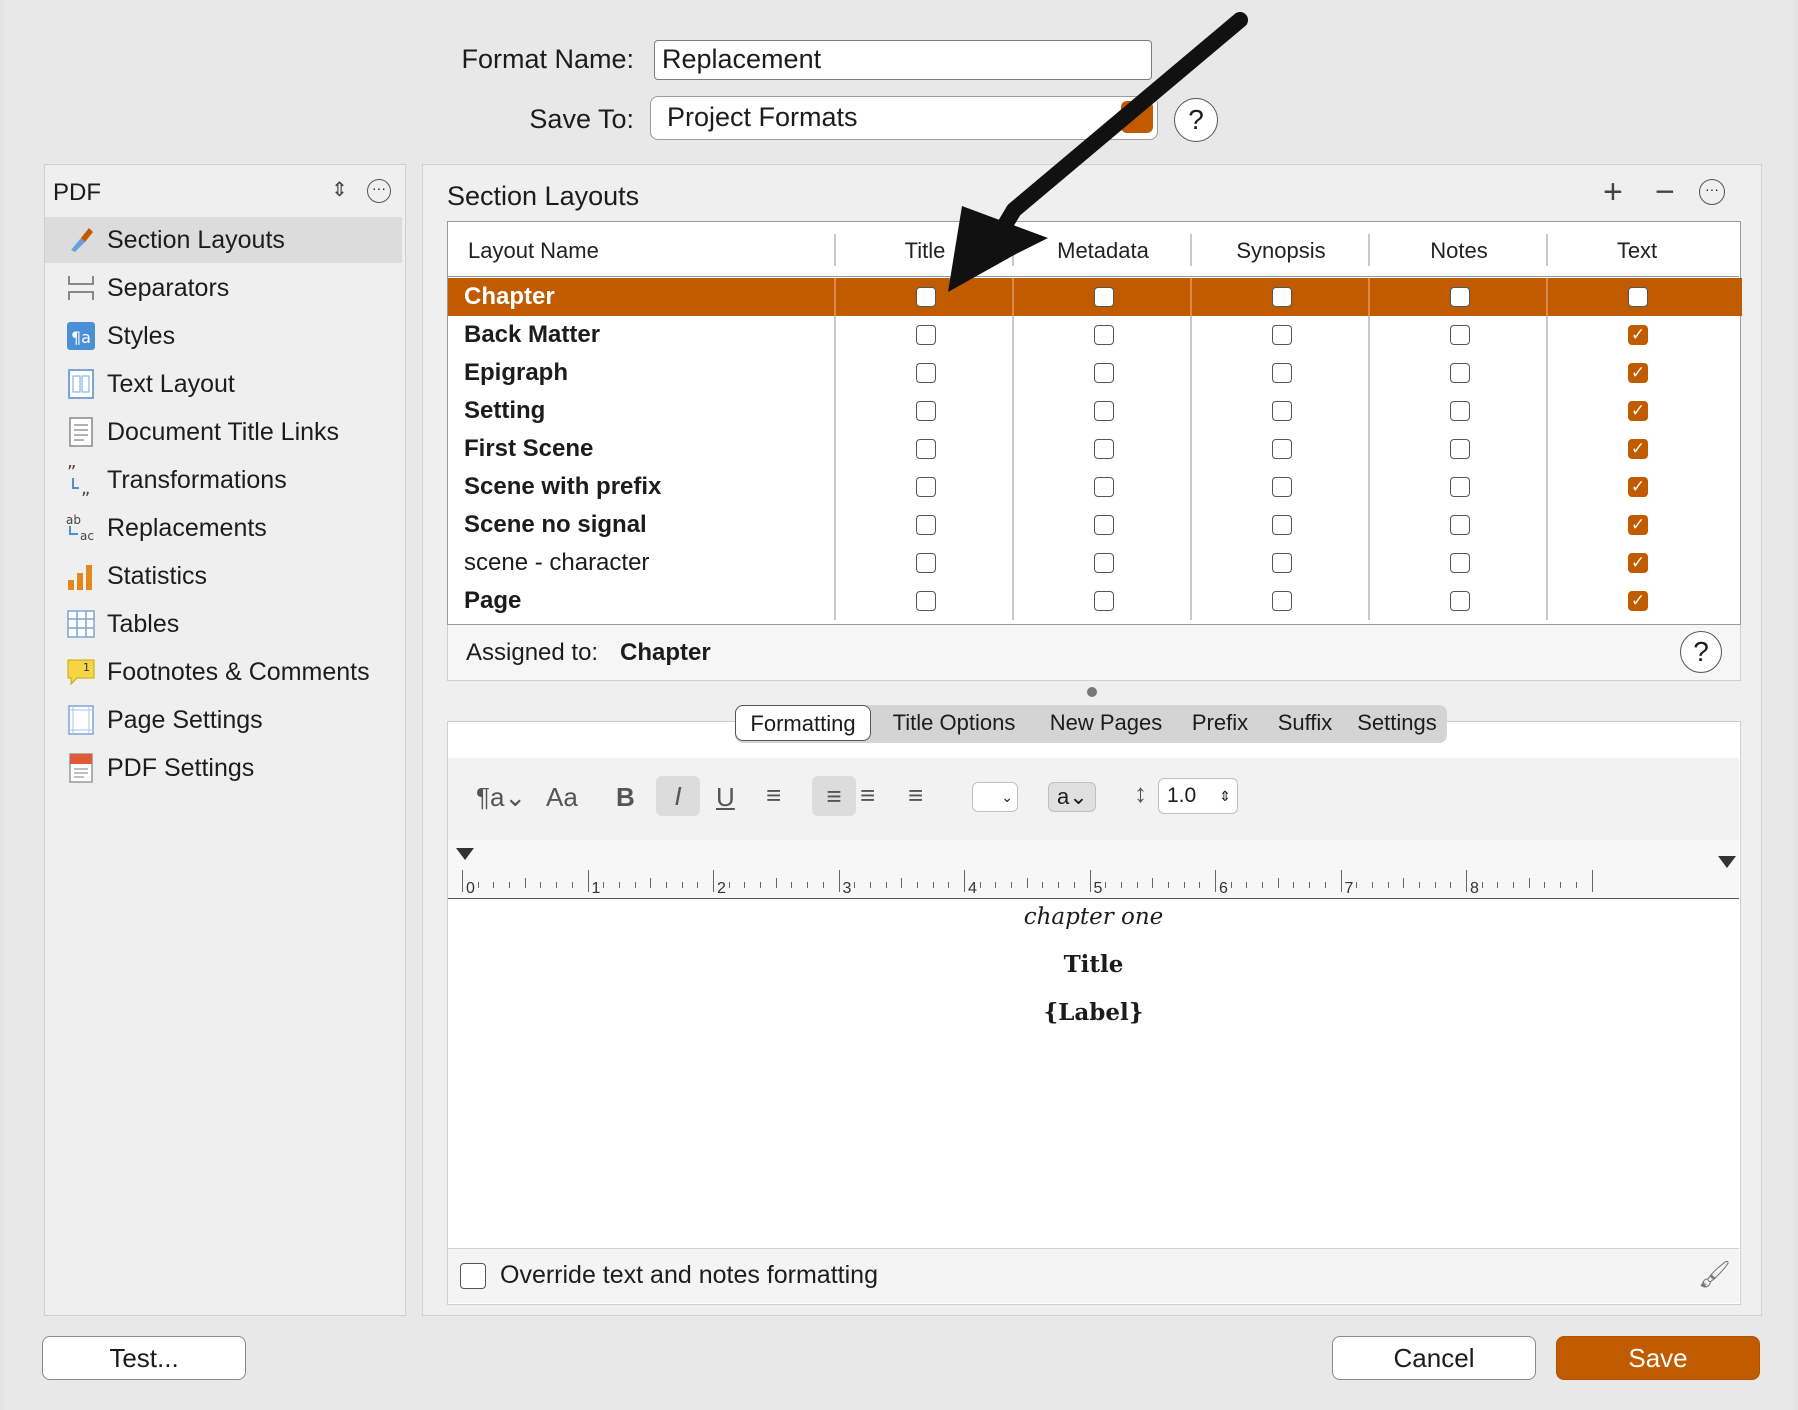  I want to click on layout-name: Scene no signal, so click(555, 524).